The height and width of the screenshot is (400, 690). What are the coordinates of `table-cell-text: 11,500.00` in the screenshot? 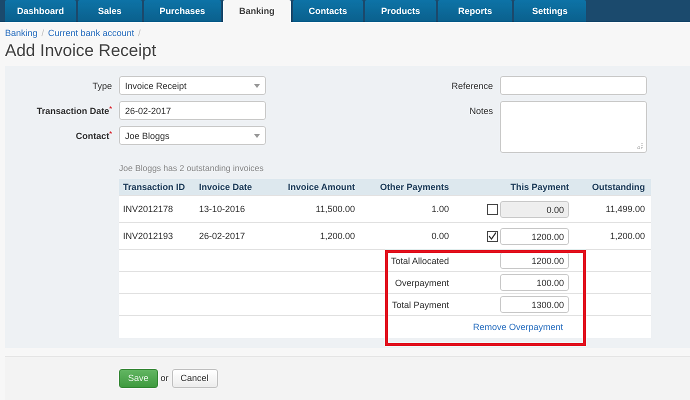 It's located at (335, 209).